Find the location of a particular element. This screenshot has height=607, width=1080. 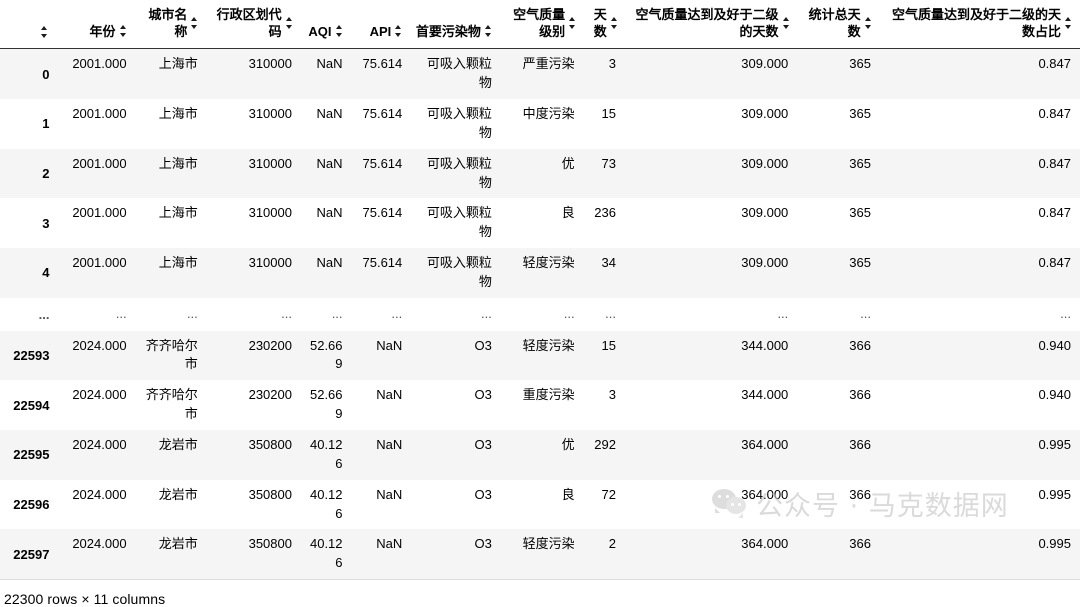

column-header-total: 统计总天数 is located at coordinates (838, 25).